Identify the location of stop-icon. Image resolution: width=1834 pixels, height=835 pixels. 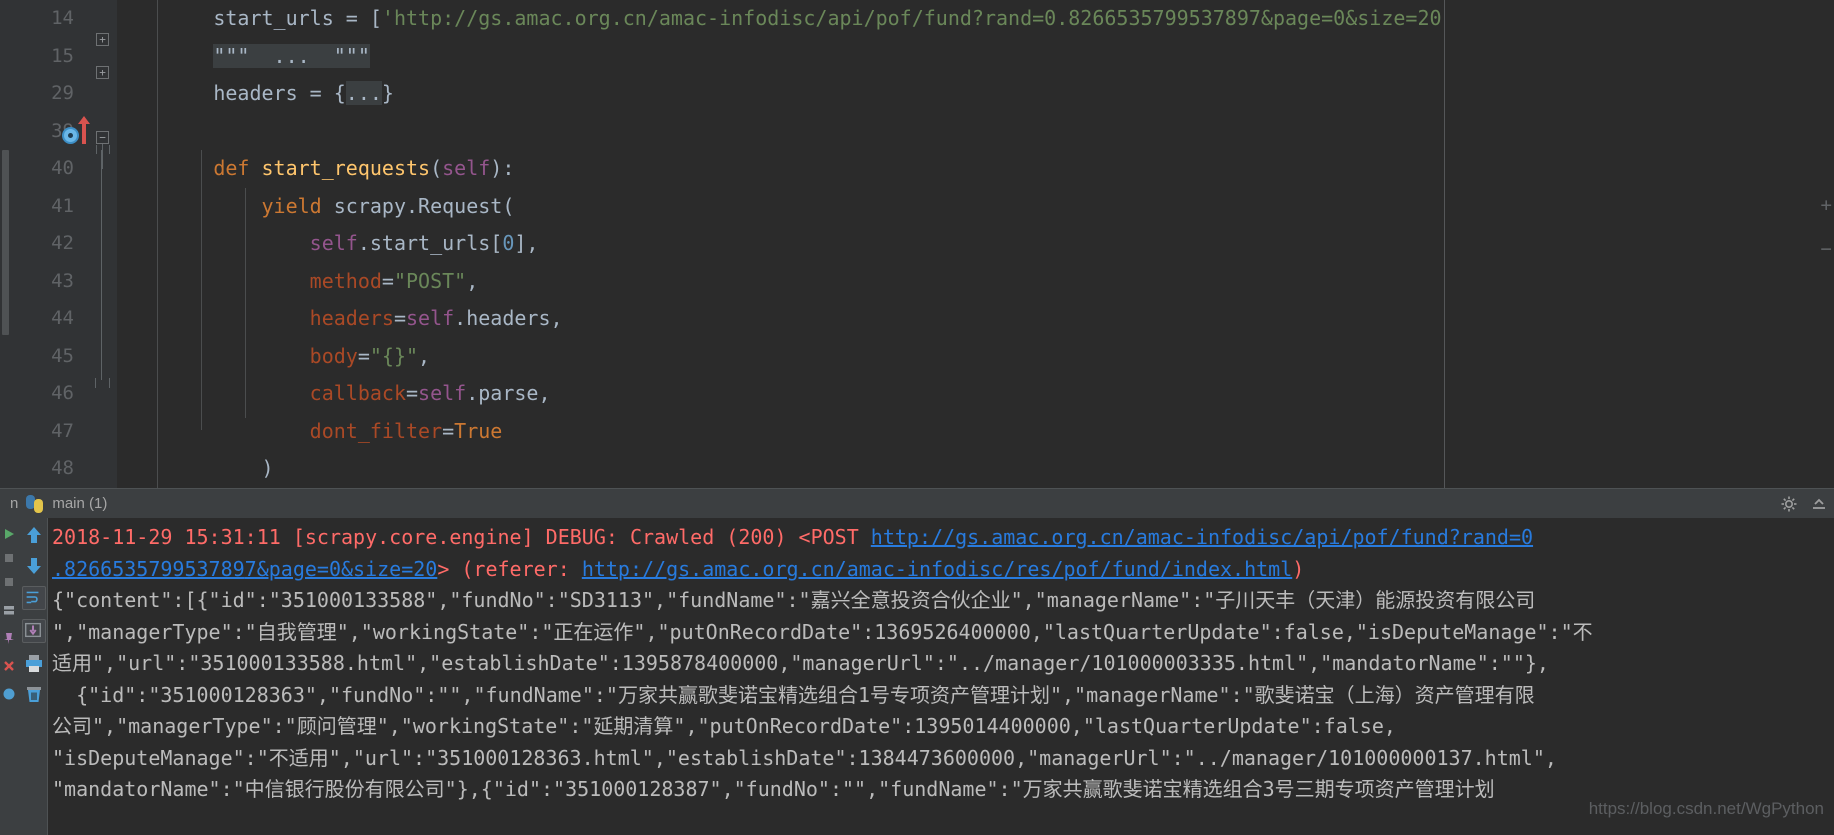
(10, 558).